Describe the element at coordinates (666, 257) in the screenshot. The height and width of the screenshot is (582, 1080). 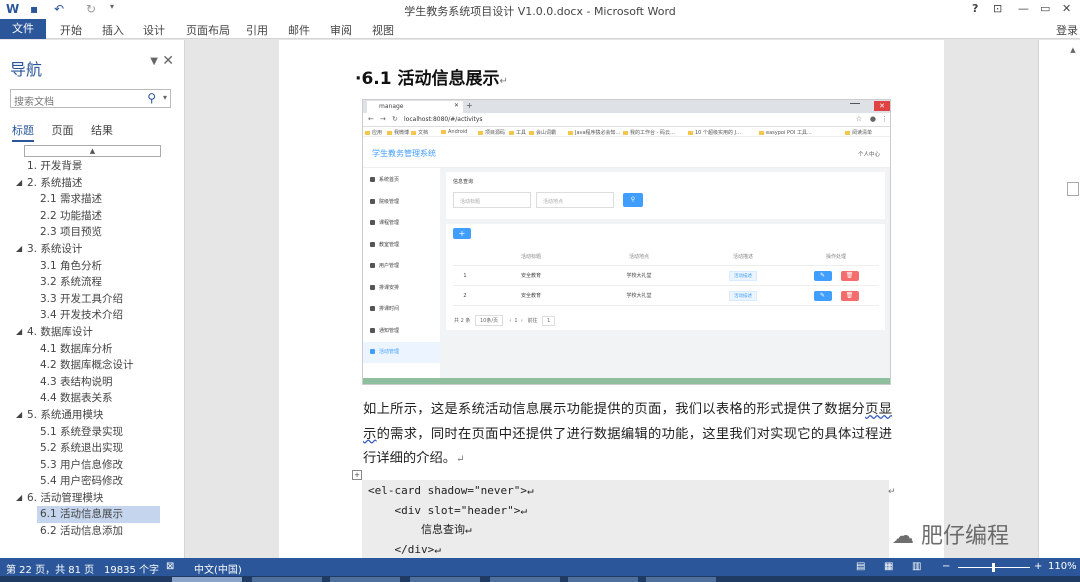
I see `table-header-row: 活动标题 活动地点 活动描述 操作处理` at that location.